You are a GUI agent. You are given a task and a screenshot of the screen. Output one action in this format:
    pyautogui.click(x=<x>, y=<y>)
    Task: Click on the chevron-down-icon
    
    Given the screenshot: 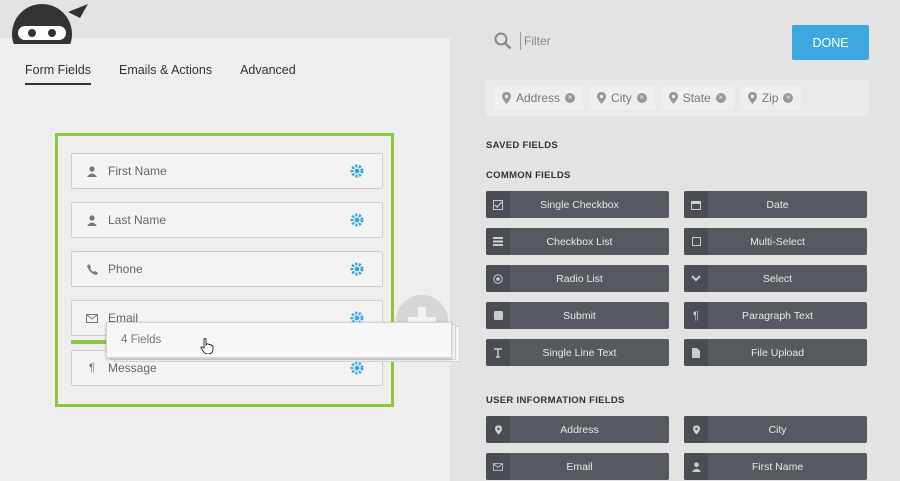 What is the action you would take?
    pyautogui.click(x=696, y=278)
    